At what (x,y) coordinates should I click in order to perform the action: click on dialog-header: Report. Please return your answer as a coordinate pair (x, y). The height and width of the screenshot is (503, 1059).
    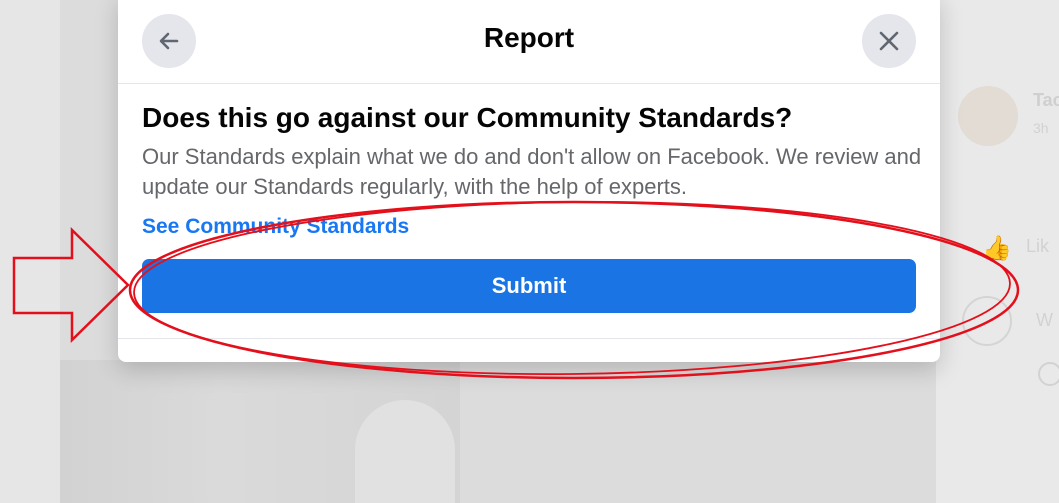
    Looking at the image, I should click on (529, 42).